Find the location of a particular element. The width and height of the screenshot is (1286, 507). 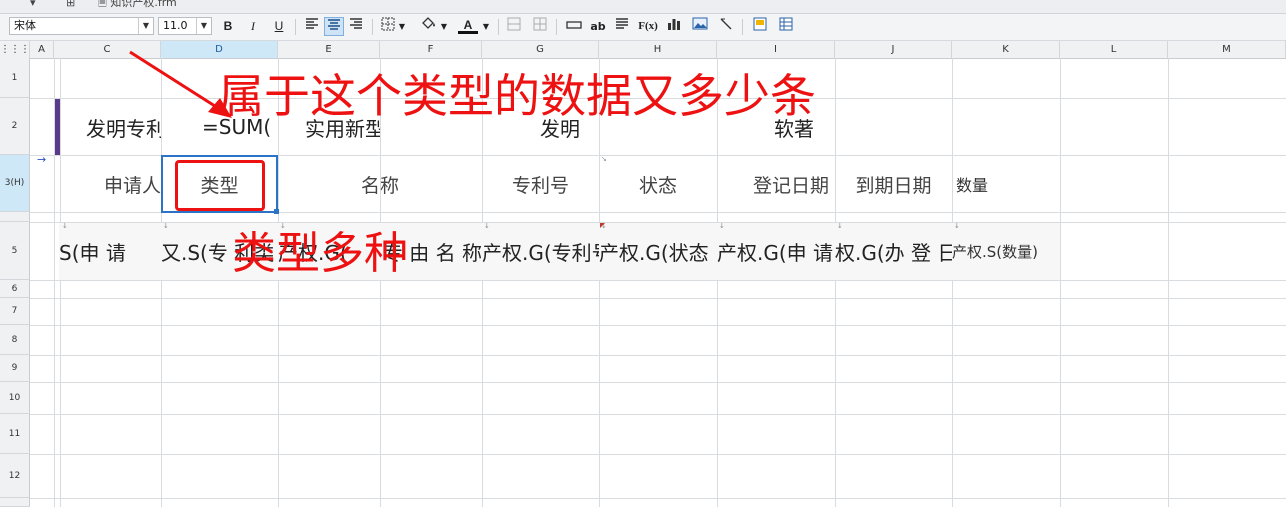

annotation-middle-text: 类型多种 is located at coordinates (320, 253).